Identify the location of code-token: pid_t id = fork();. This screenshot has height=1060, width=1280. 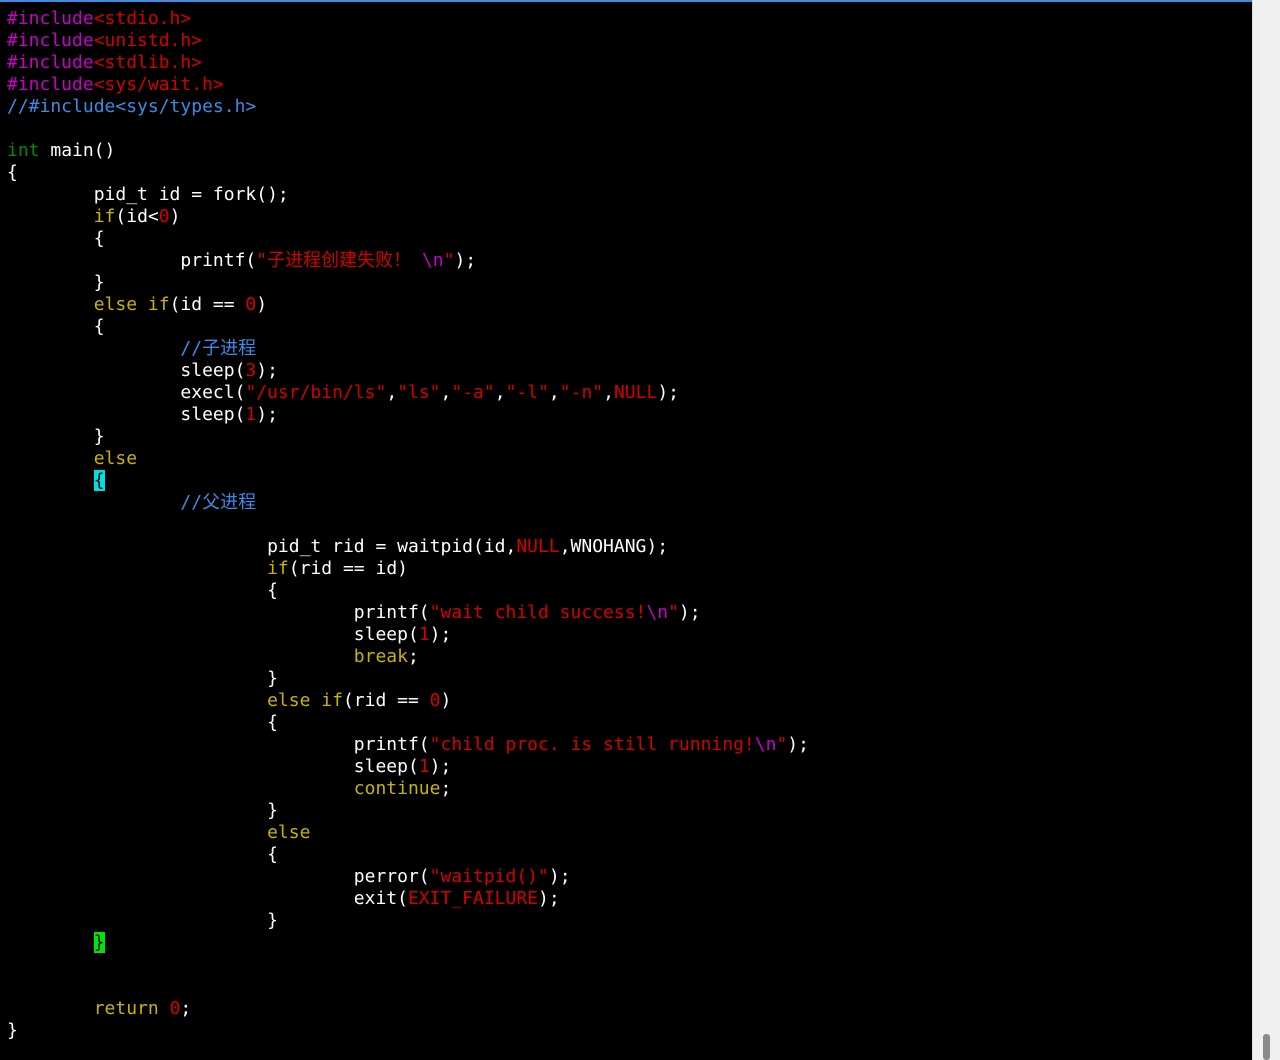
(148, 194).